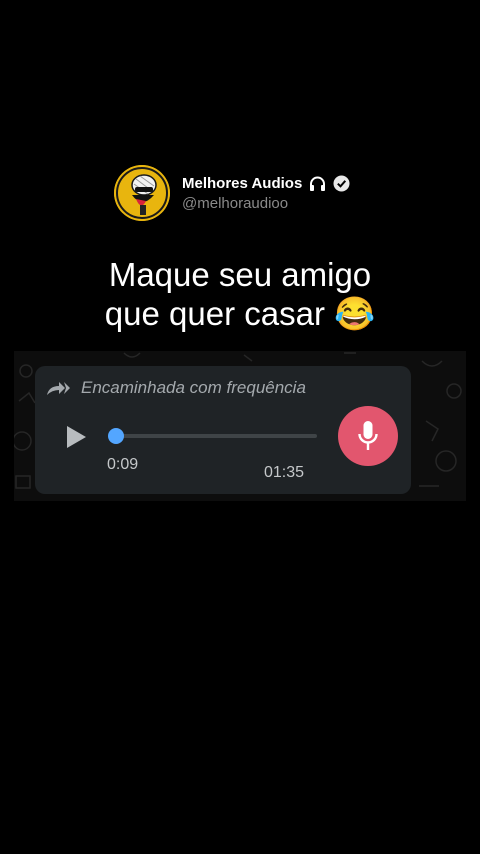 The height and width of the screenshot is (854, 480). What do you see at coordinates (266, 203) in the screenshot?
I see `account-handle: @melhoraudioo` at bounding box center [266, 203].